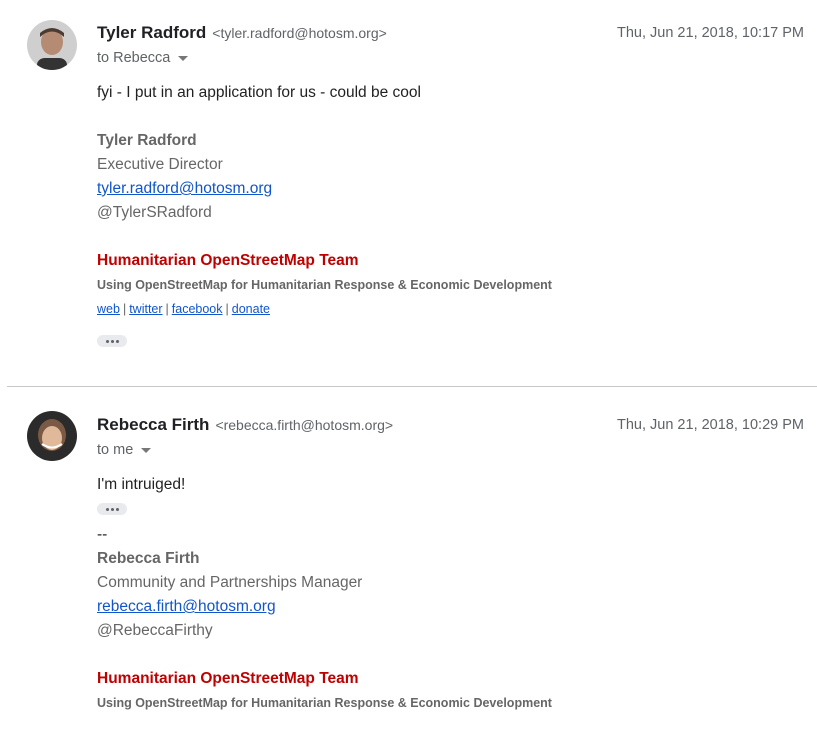 The width and height of the screenshot is (817, 729). What do you see at coordinates (141, 484) in the screenshot?
I see `message-body: I'm intruiged!` at bounding box center [141, 484].